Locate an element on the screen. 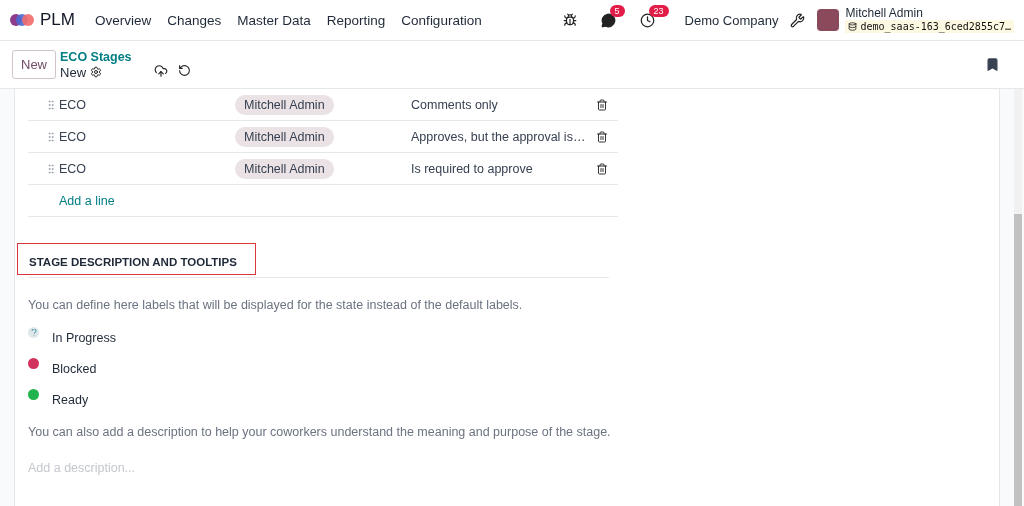  help-status-icon is located at coordinates (33, 332).